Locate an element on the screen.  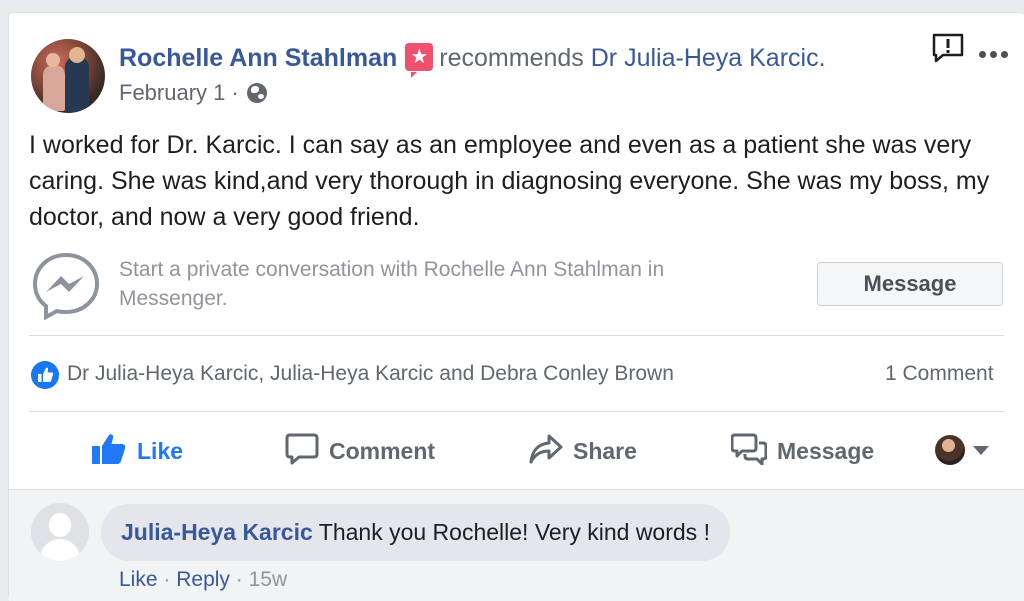
share-label: Share is located at coordinates (605, 451).